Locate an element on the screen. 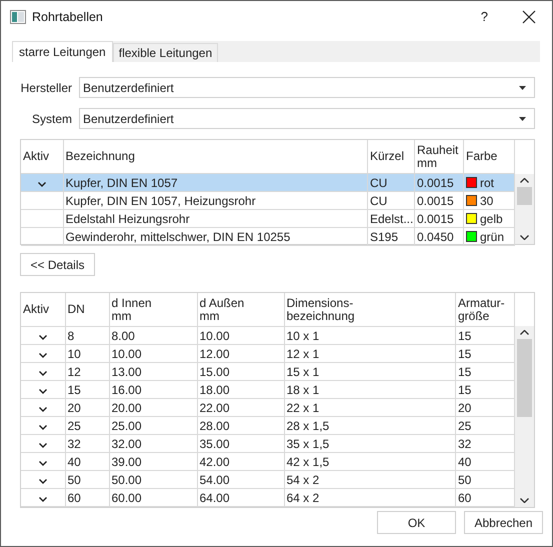 This screenshot has height=547, width=553. column-header: DN is located at coordinates (87, 309).